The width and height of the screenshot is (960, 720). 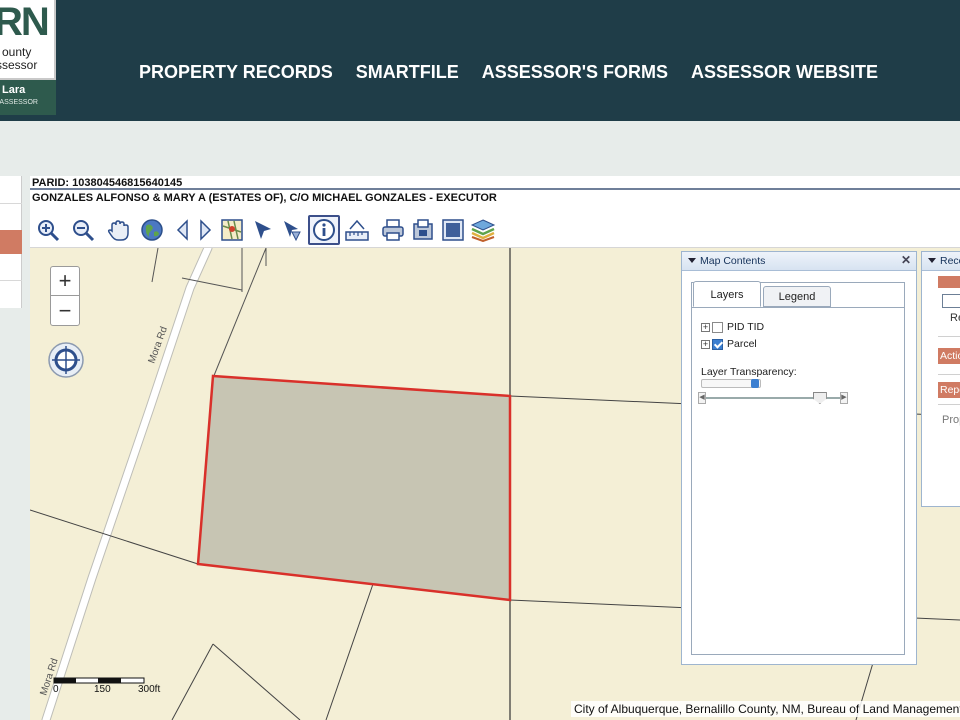 I want to click on record-panel-header: Record, so click(x=941, y=261).